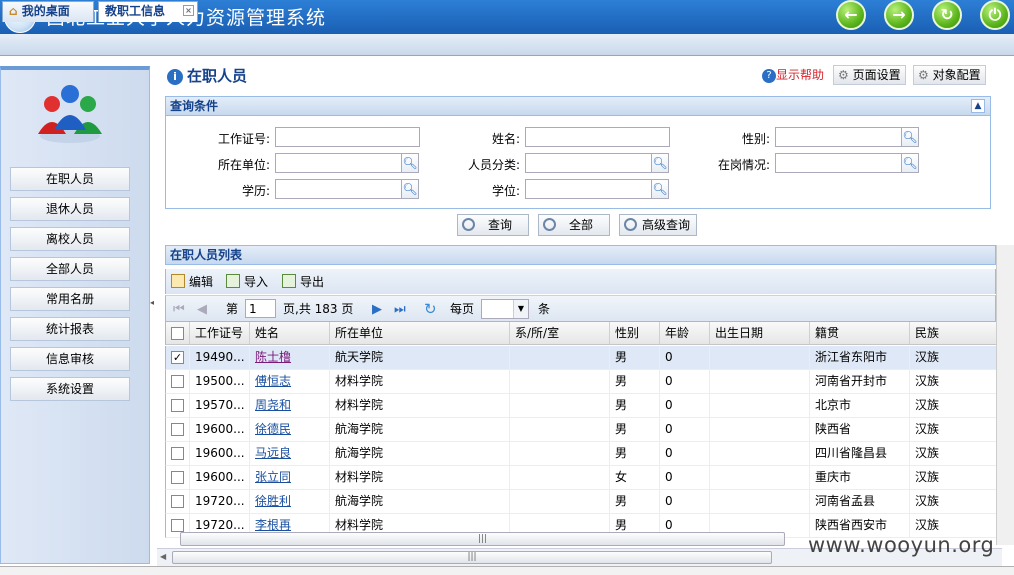 This screenshot has height=575, width=1014. I want to click on import-button: 导入, so click(247, 281).